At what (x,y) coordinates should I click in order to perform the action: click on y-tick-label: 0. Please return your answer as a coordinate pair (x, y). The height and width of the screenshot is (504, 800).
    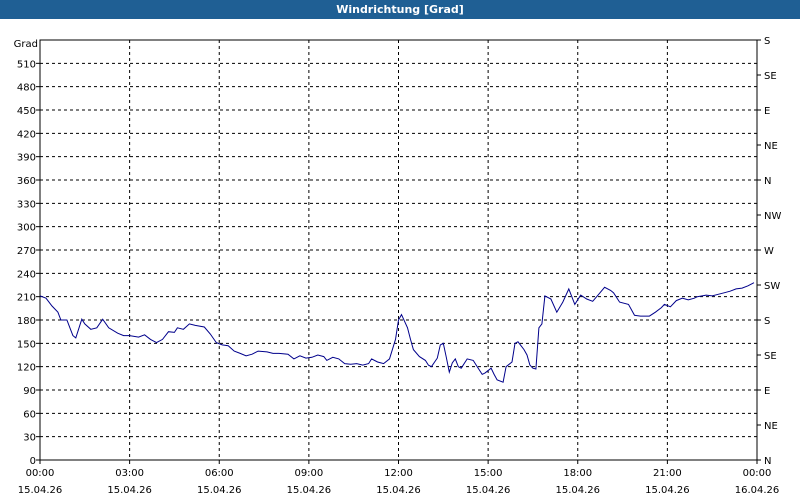
    Looking at the image, I should click on (33, 461).